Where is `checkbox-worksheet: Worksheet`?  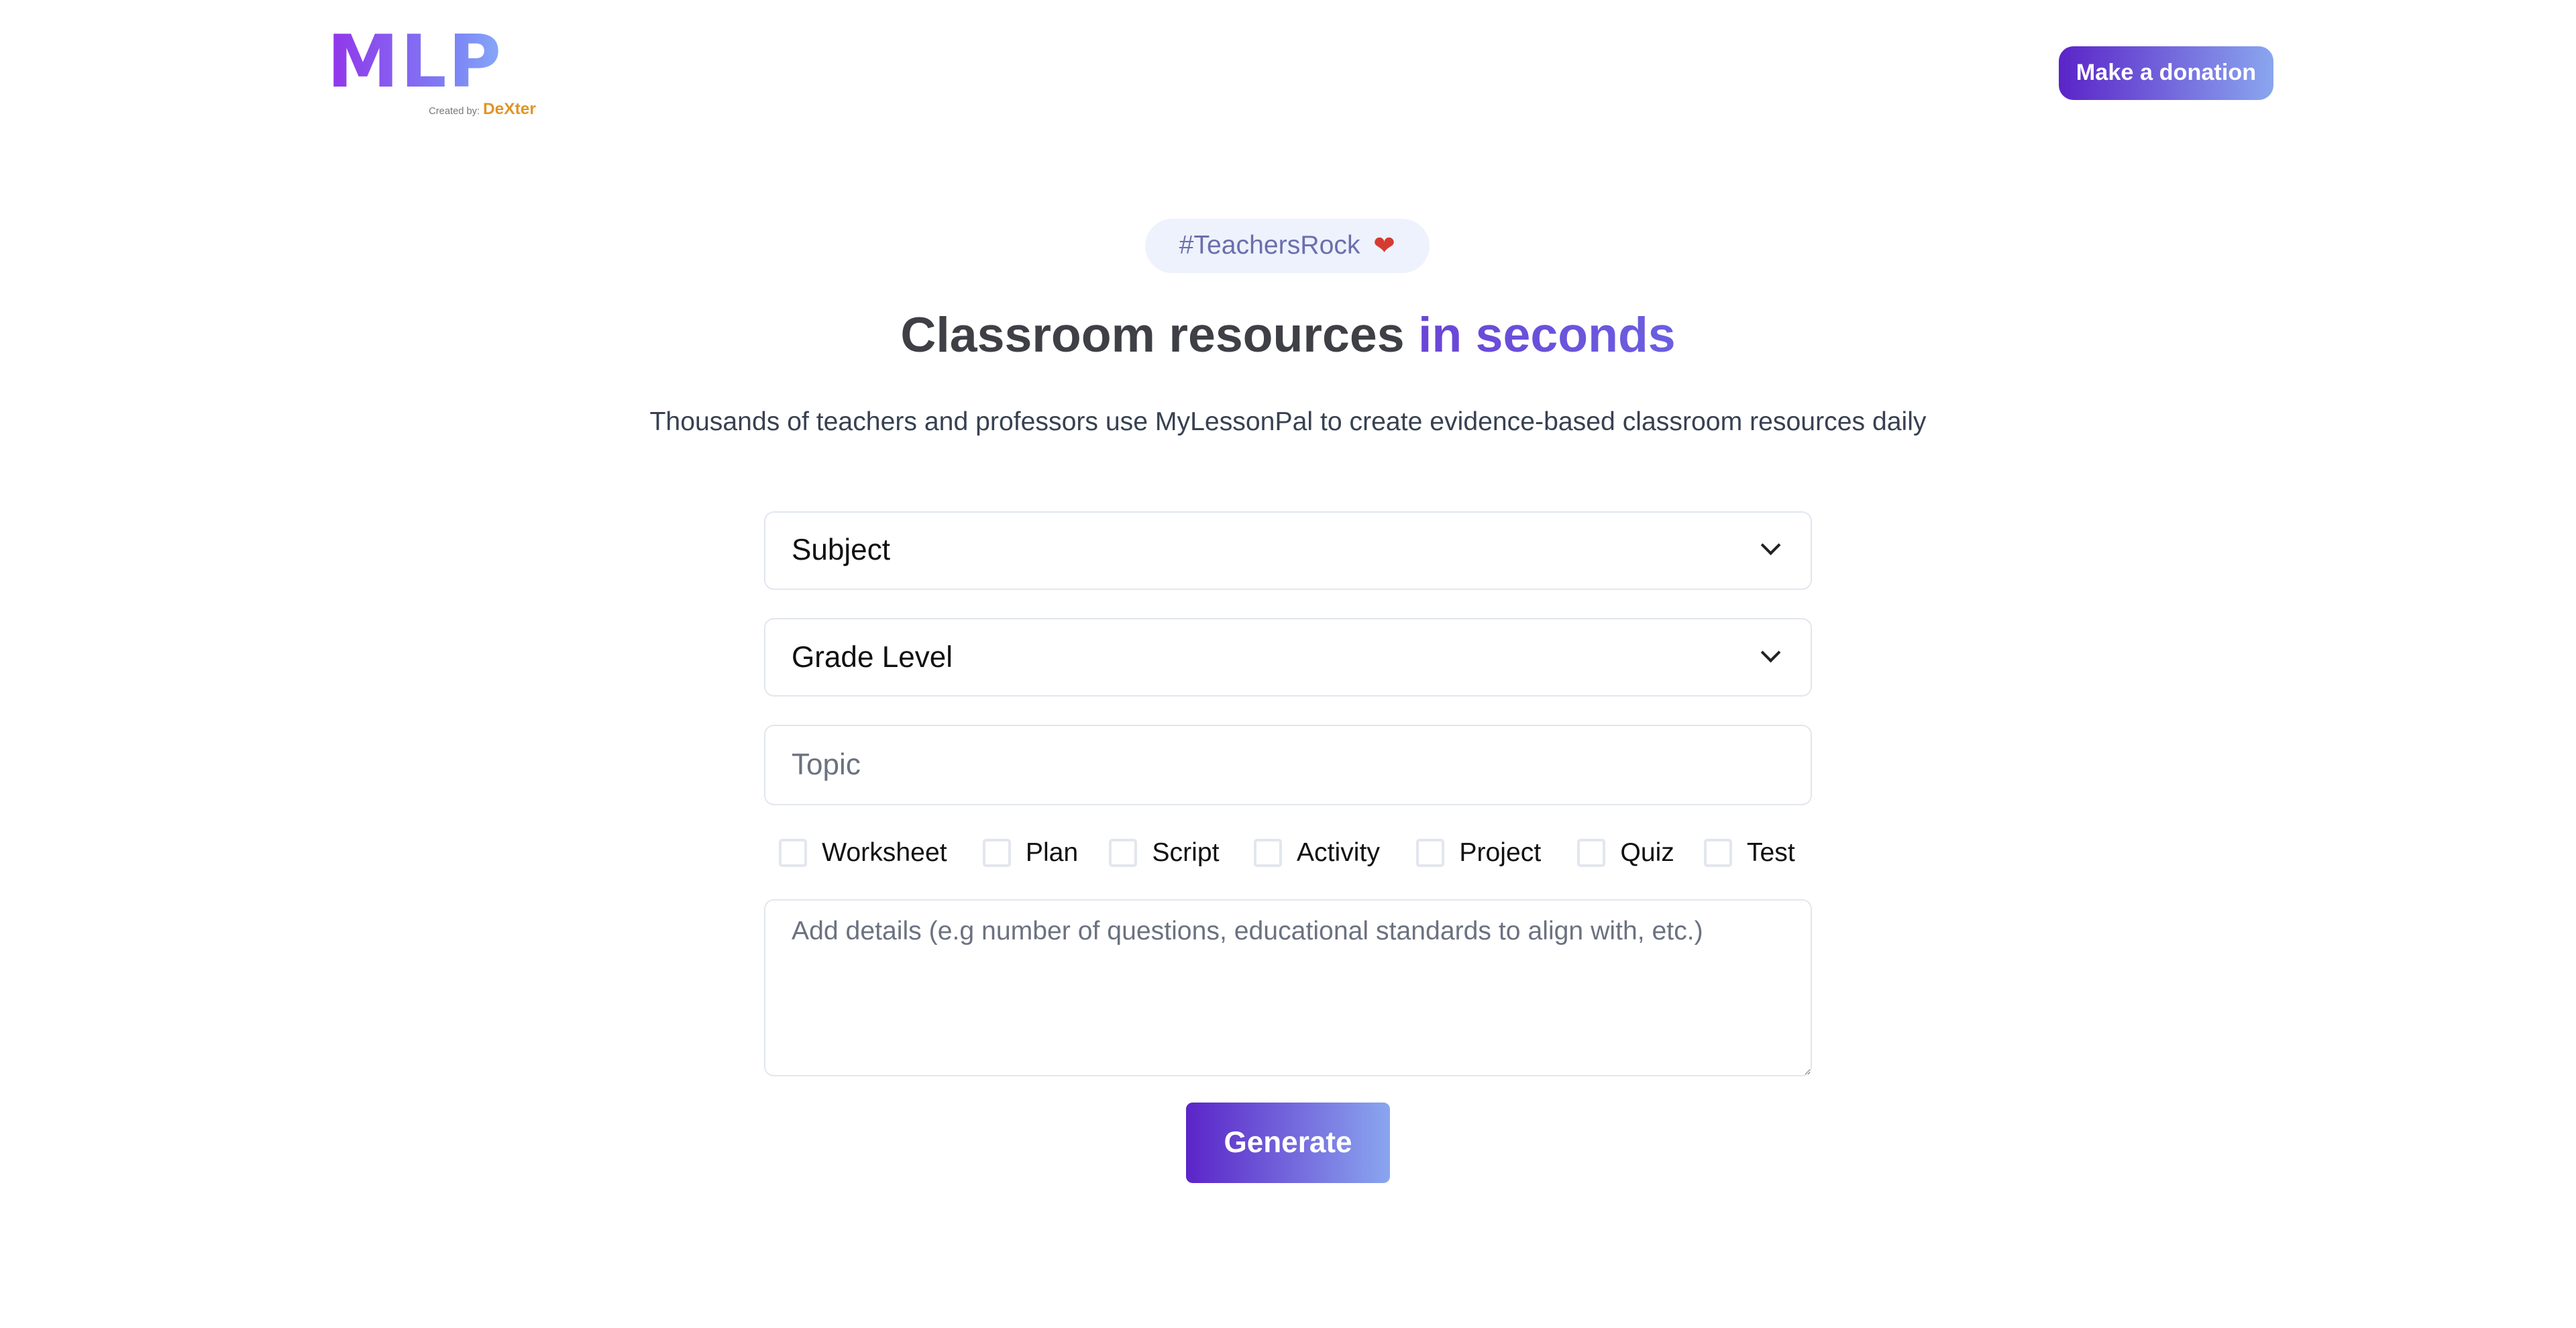 checkbox-worksheet: Worksheet is located at coordinates (862, 853).